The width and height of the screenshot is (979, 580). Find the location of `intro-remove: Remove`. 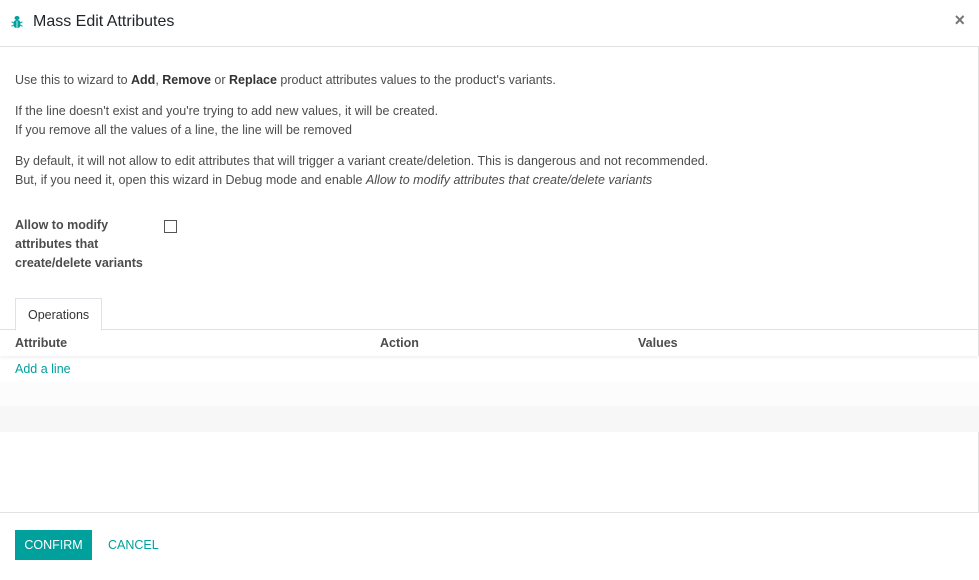

intro-remove: Remove is located at coordinates (186, 80).